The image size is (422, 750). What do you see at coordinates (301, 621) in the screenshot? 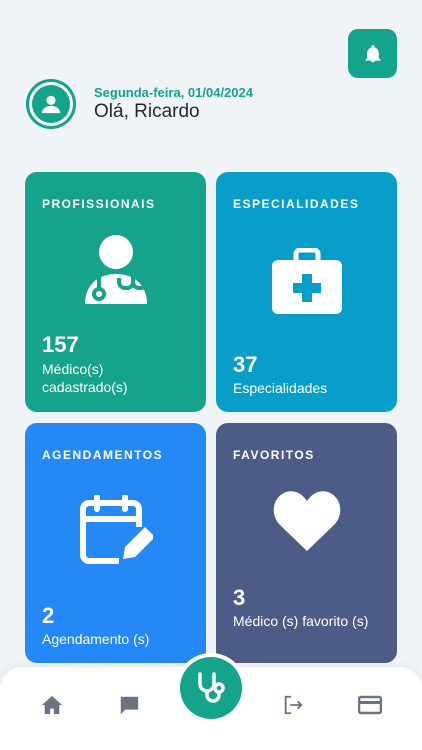
I see `card-caption: Médico (s) favorito (s)` at bounding box center [301, 621].